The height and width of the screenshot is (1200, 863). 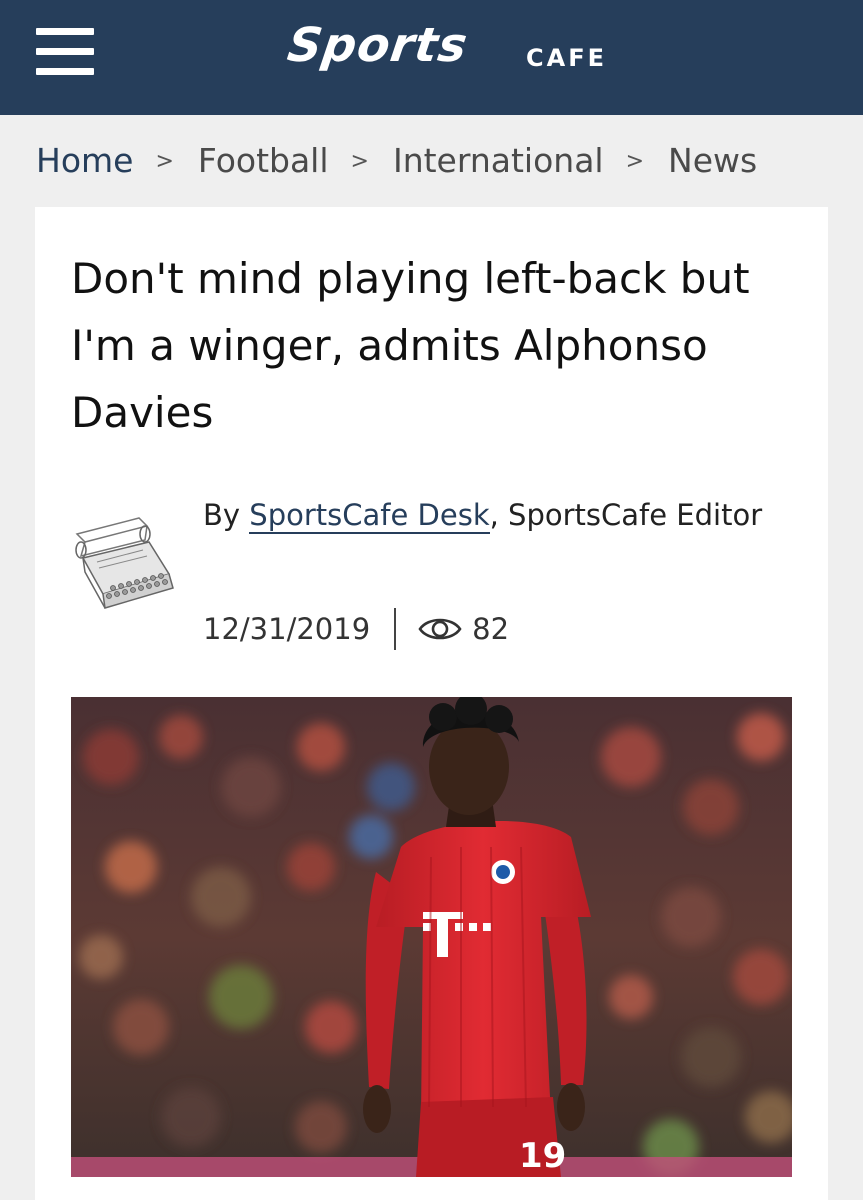 I want to click on author-suffix: , SportsCafe Editor, so click(x=626, y=515).